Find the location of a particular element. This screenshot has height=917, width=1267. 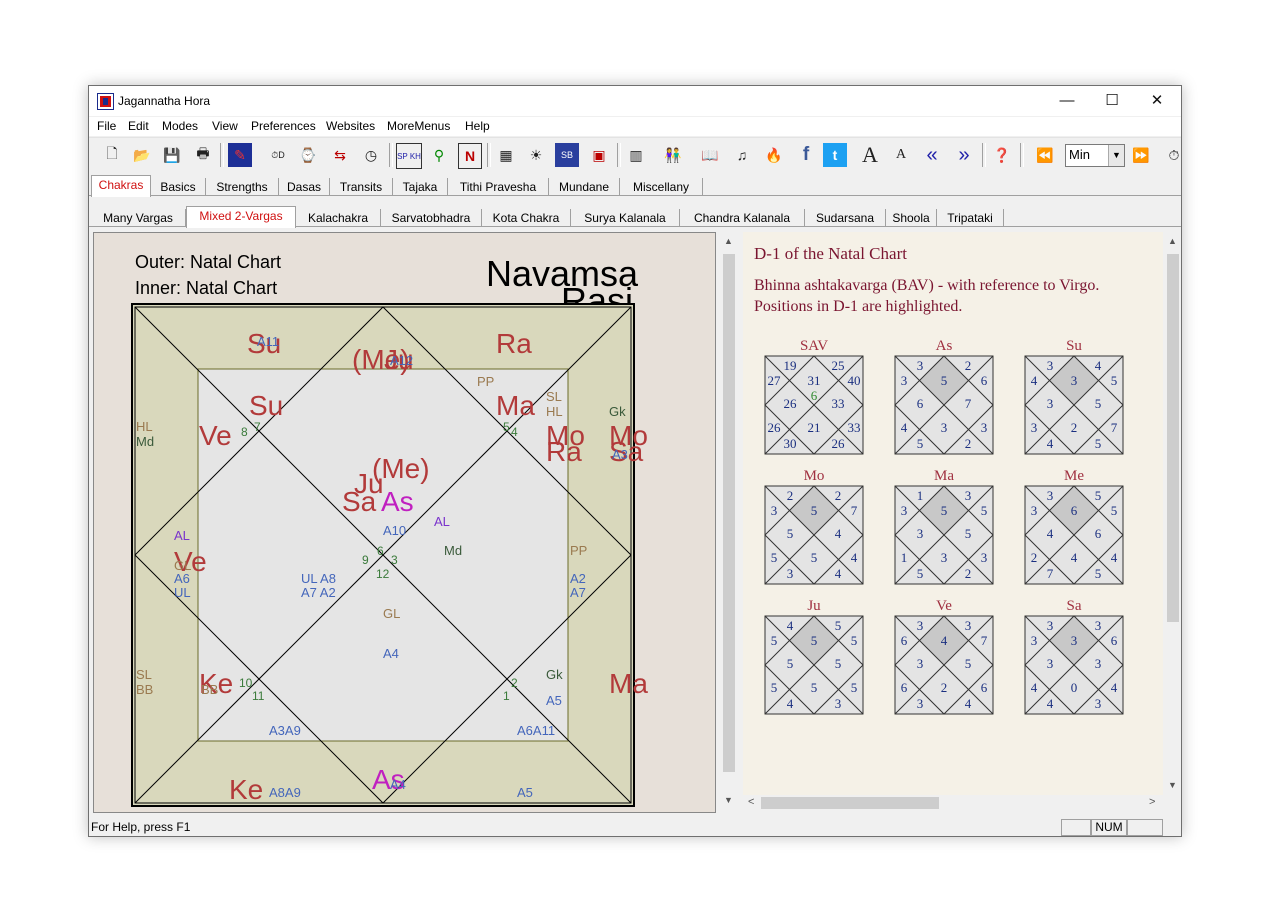

kota-icon: ▣ is located at coordinates (599, 155).